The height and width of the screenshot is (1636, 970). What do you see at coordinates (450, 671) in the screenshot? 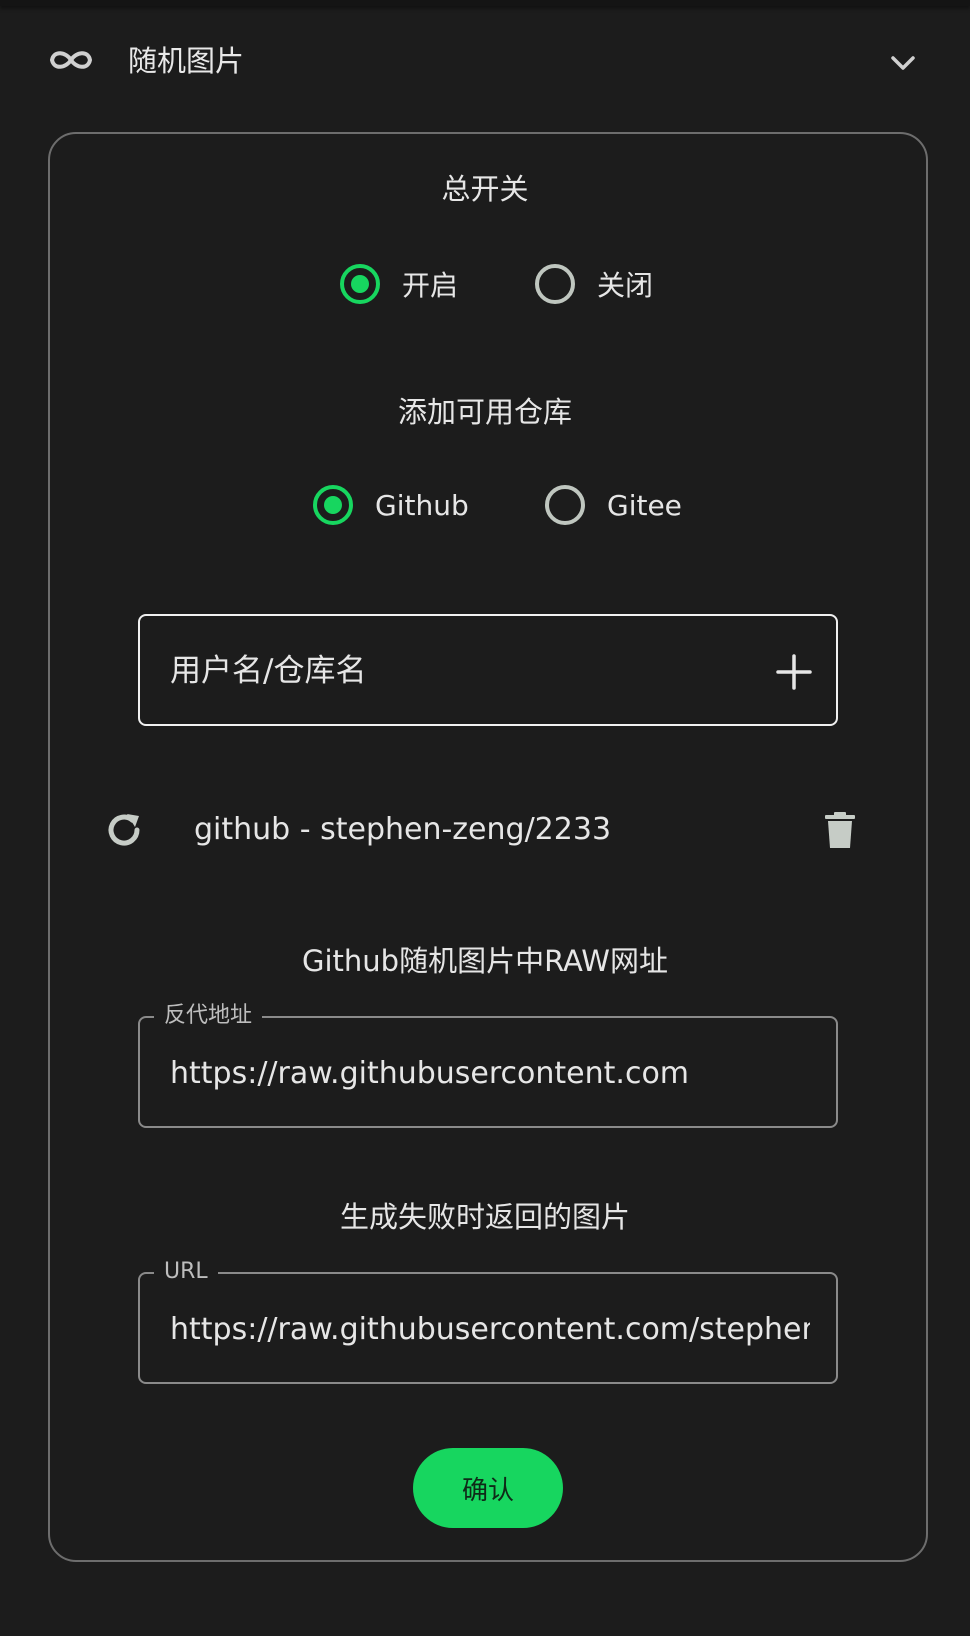
I see `repo-name-input` at bounding box center [450, 671].